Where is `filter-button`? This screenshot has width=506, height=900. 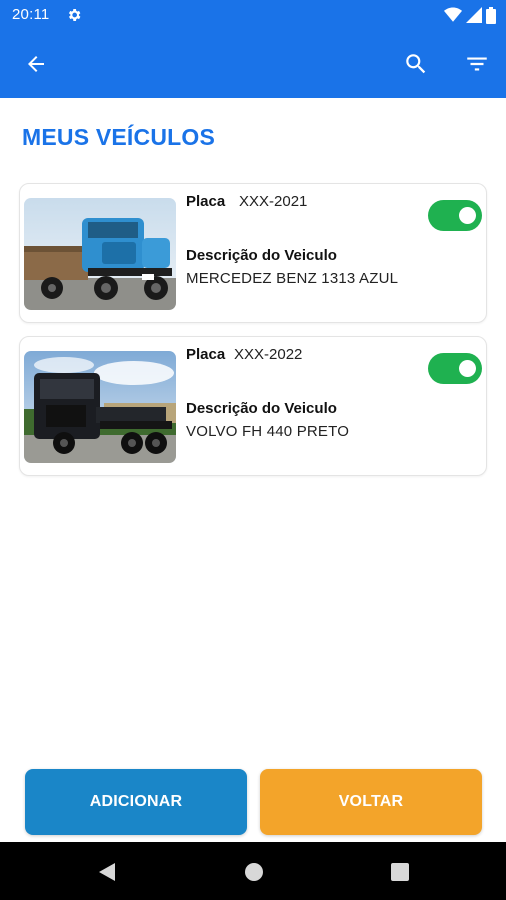 filter-button is located at coordinates (477, 64).